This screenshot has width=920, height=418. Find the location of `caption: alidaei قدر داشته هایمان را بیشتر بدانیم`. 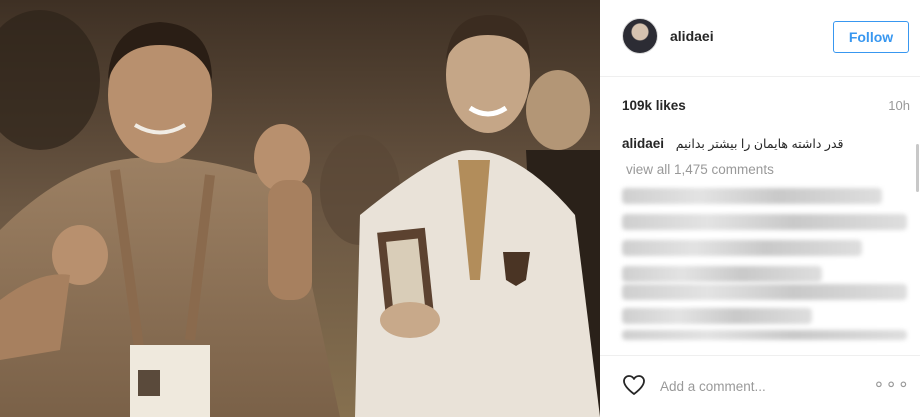

caption: alidaei قدر داشته هایمان را بیشتر بدانیم is located at coordinates (767, 143).